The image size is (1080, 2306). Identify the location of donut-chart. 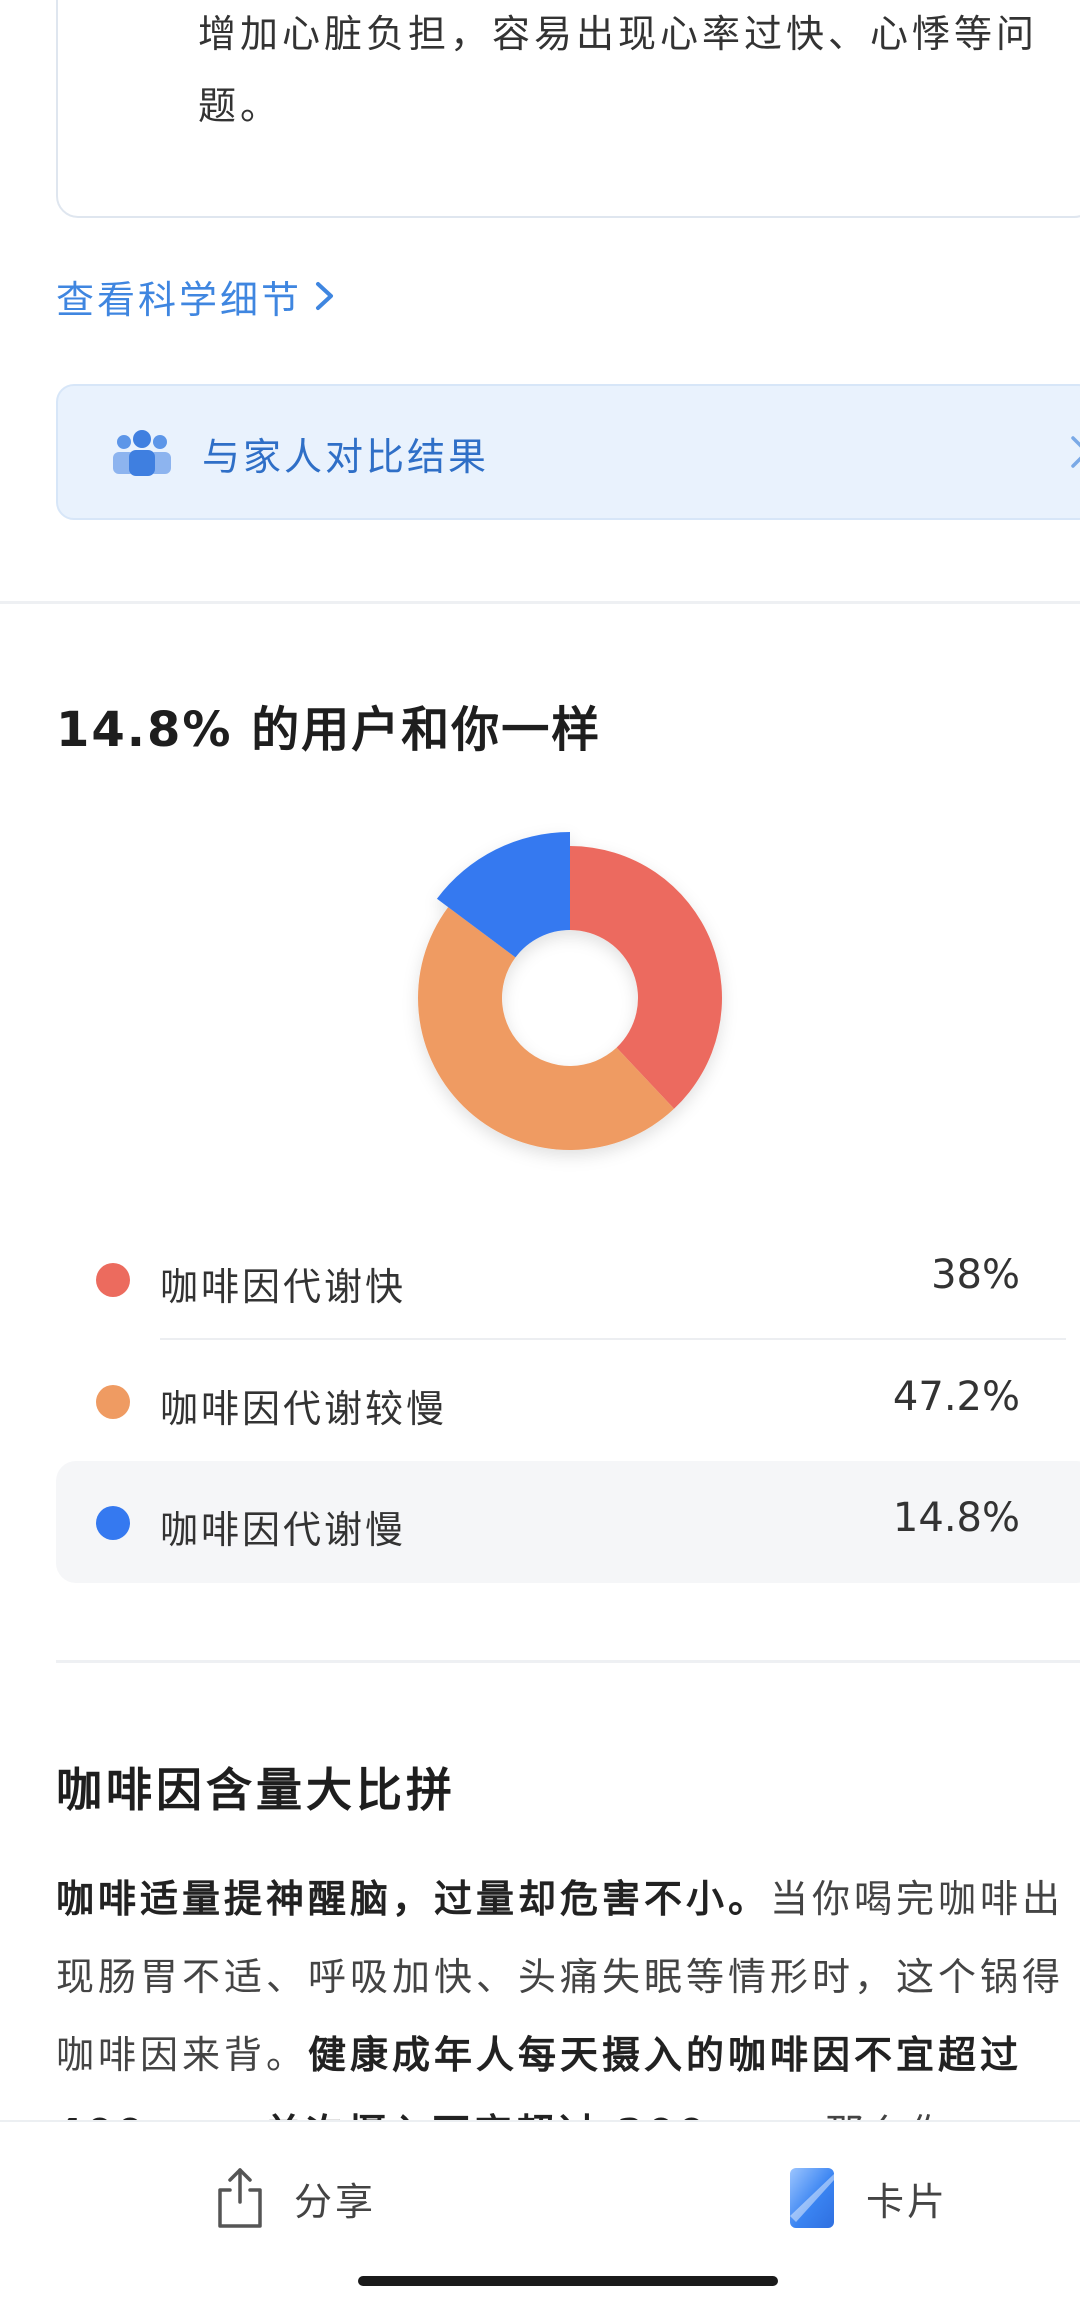
(570, 991).